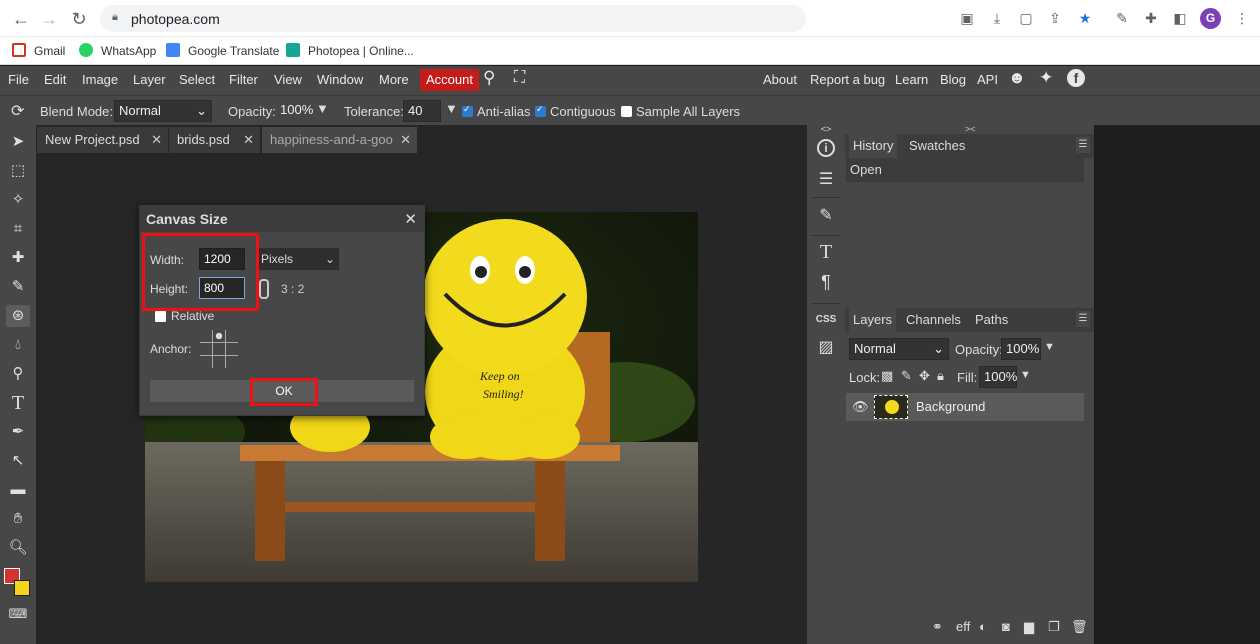 The image size is (1260, 644). What do you see at coordinates (967, 18) in the screenshot?
I see `save-page-icon: ▣` at bounding box center [967, 18].